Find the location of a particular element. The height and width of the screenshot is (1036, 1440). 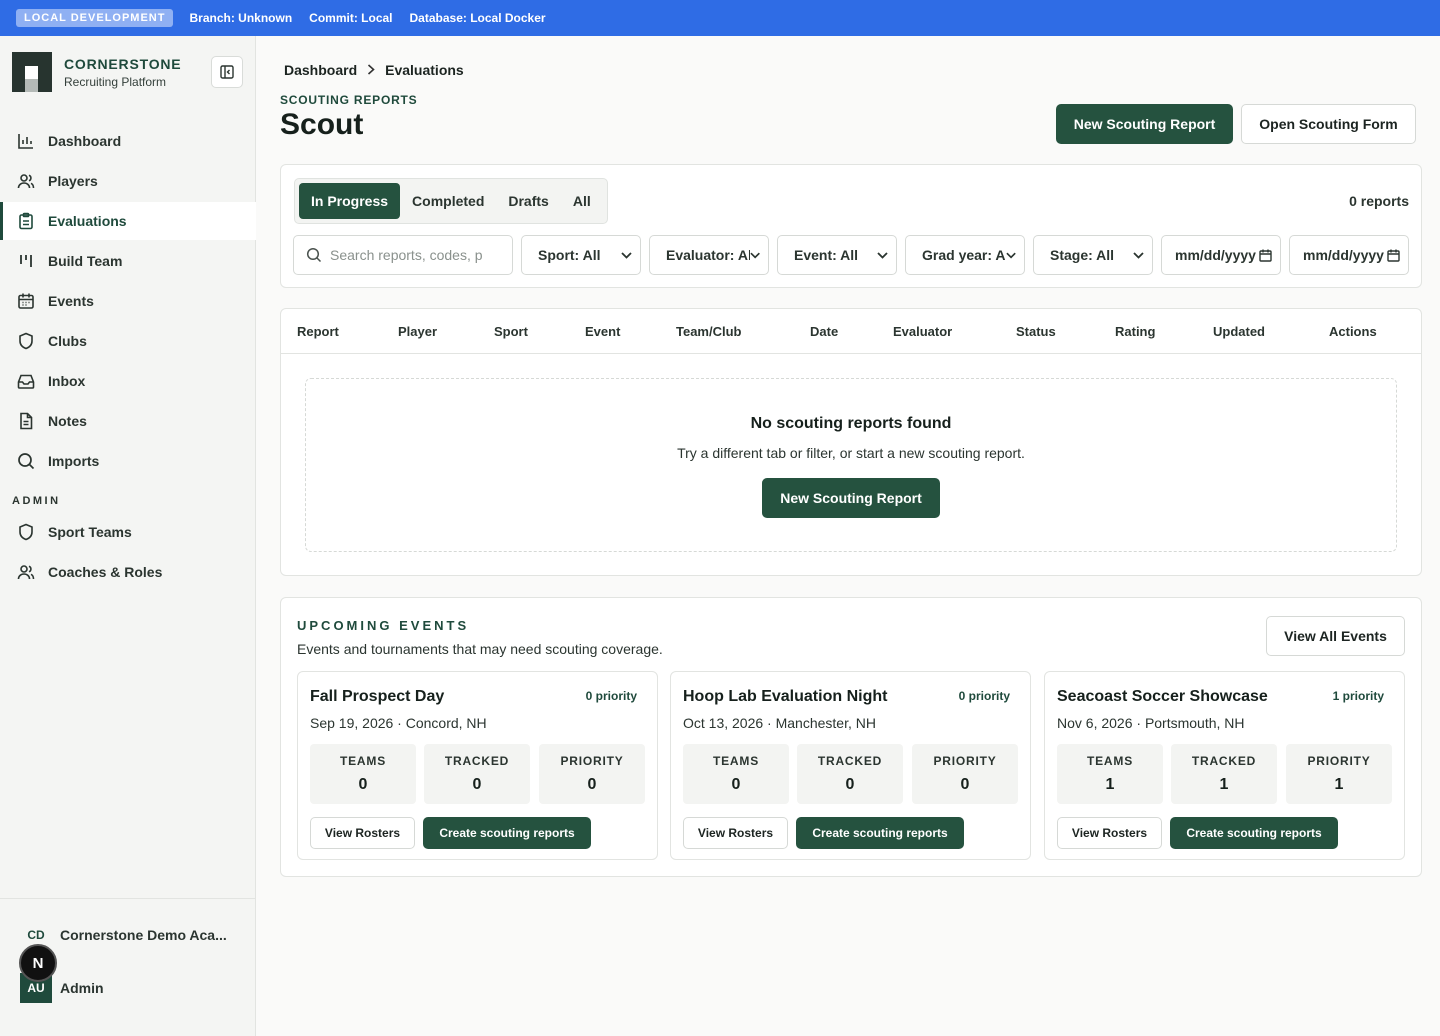

start-date-input: mm/dd/yyyy is located at coordinates (1221, 255).